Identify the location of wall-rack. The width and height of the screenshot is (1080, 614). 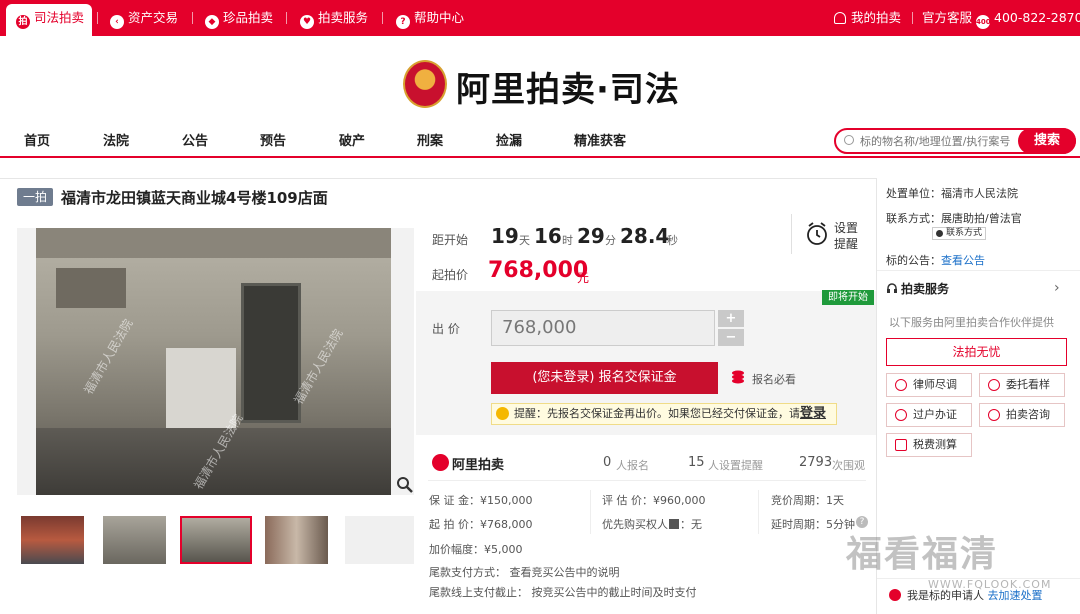
(91, 288).